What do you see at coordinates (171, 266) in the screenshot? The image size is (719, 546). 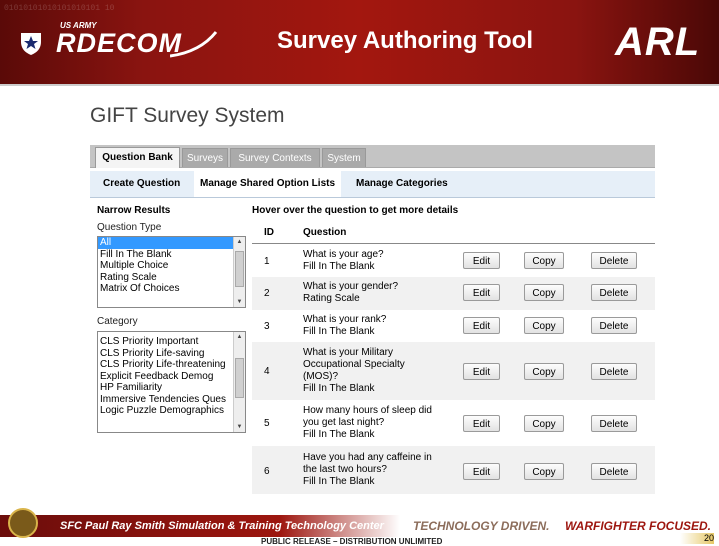 I see `question-type-option: Multiple Choice` at bounding box center [171, 266].